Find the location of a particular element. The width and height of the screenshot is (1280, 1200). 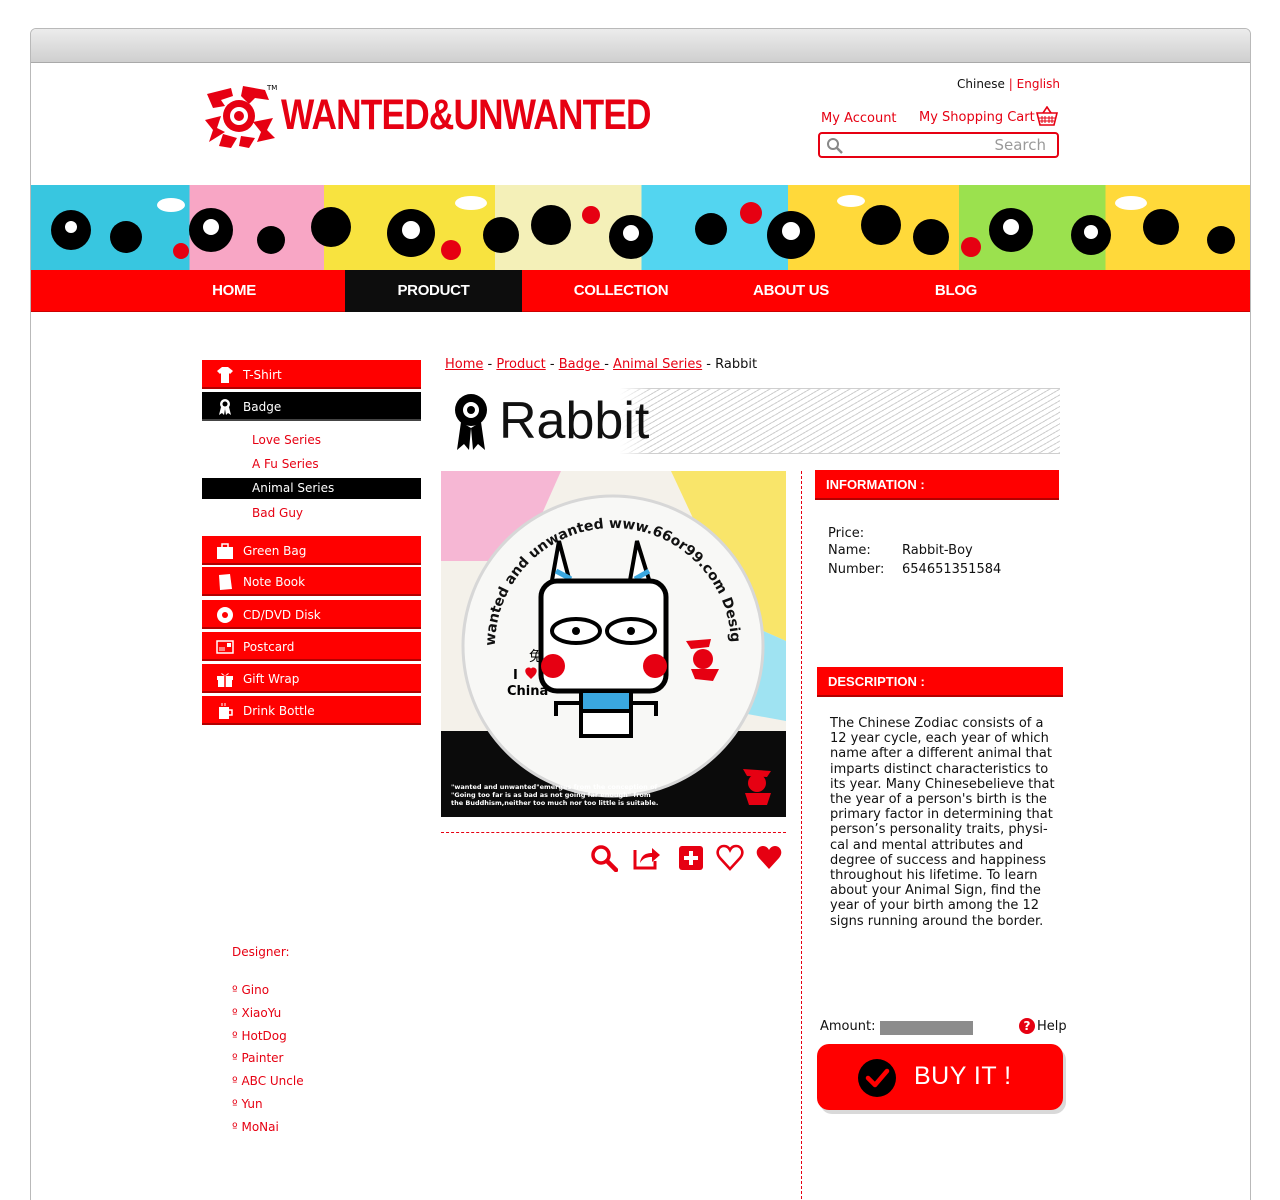

lang-chinese: Chinese is located at coordinates (981, 84).